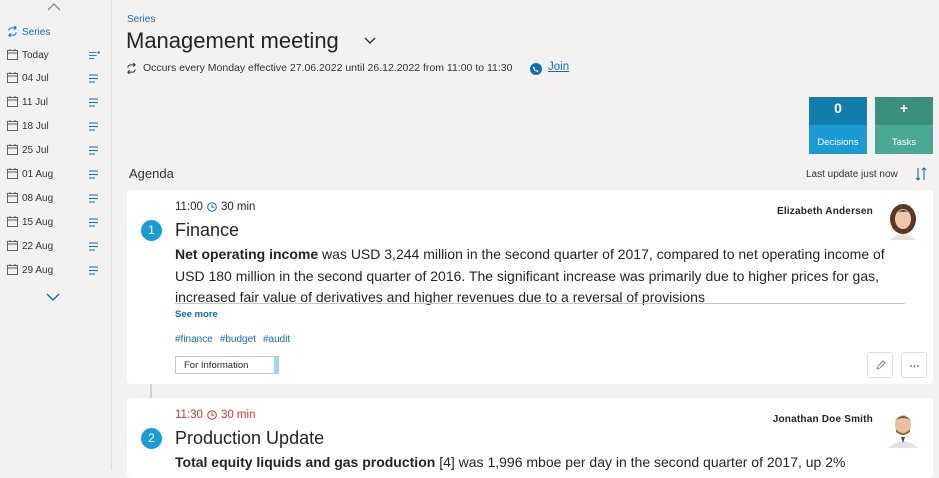 The height and width of the screenshot is (478, 939). I want to click on agenda-item-number: 1, so click(151, 230).